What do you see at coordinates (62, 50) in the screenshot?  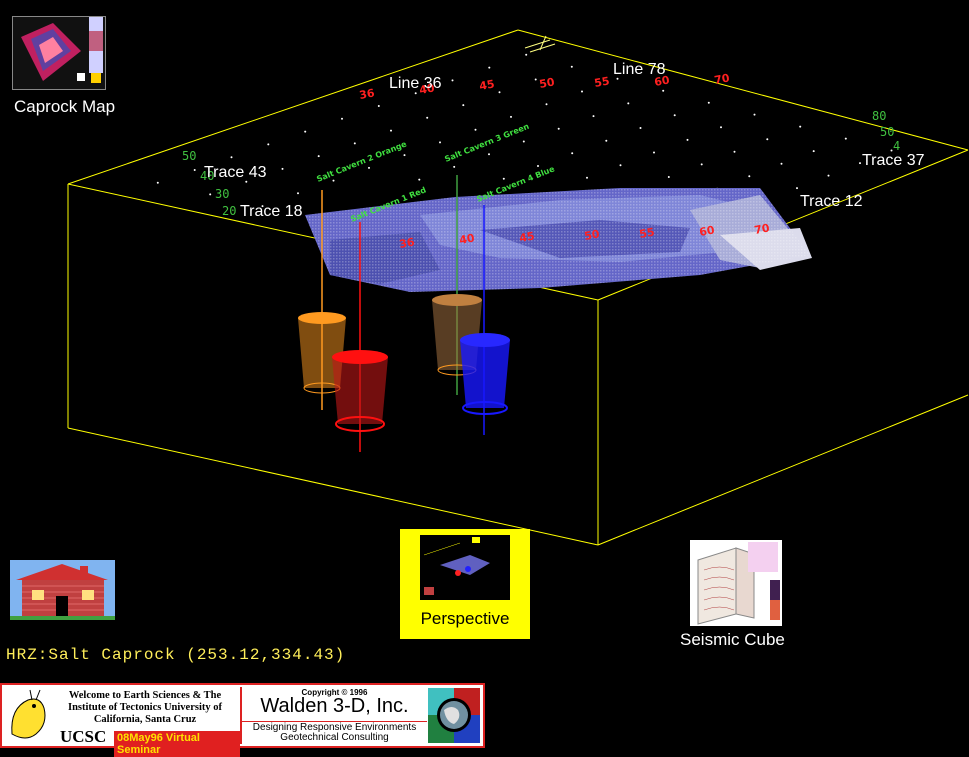 I see `caprock-map-icon` at bounding box center [62, 50].